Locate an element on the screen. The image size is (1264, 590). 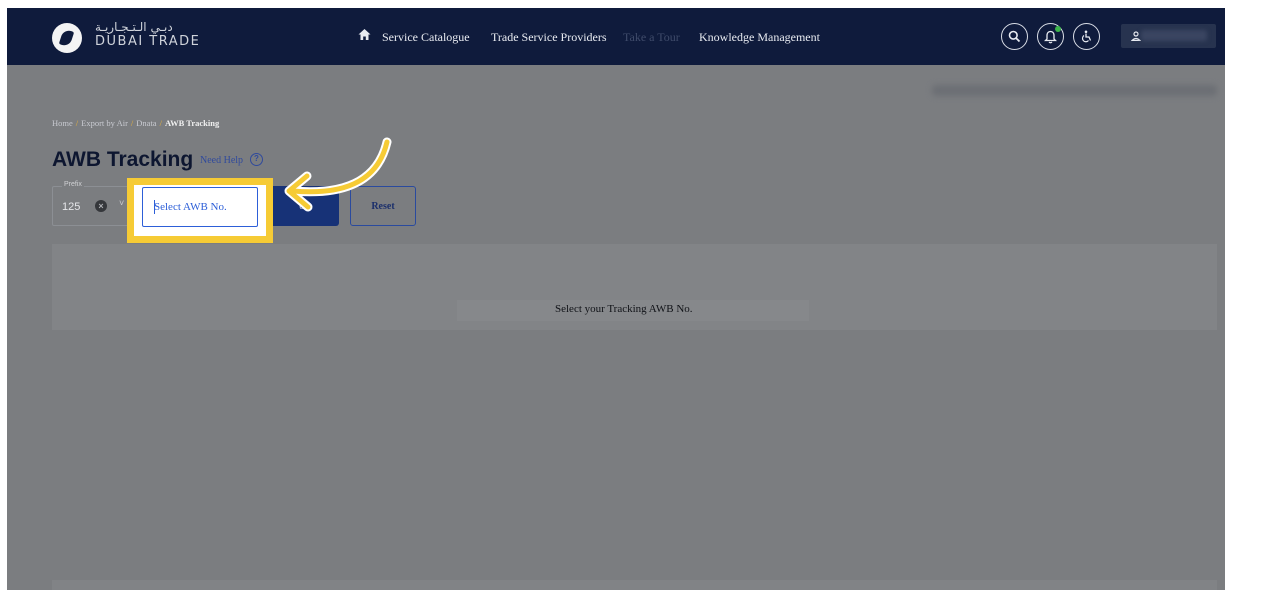
user-name-redacted is located at coordinates (1174, 35).